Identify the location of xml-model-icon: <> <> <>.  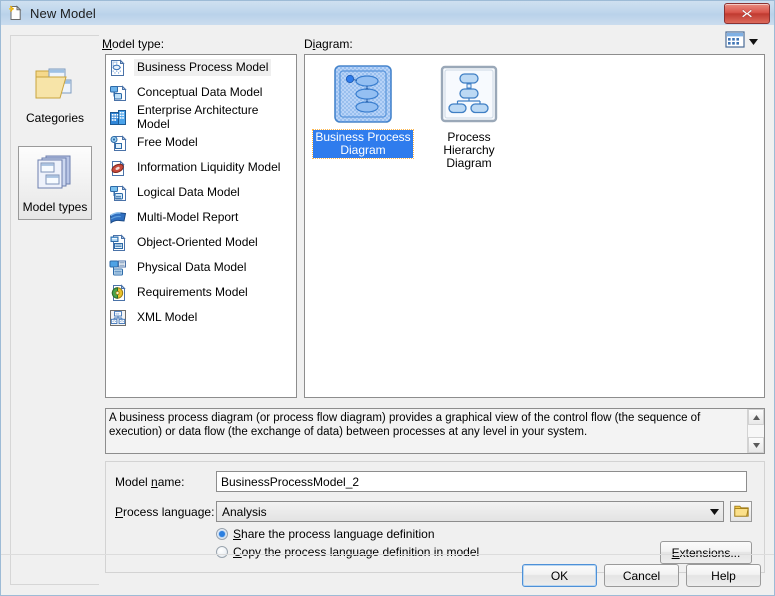
(118, 318).